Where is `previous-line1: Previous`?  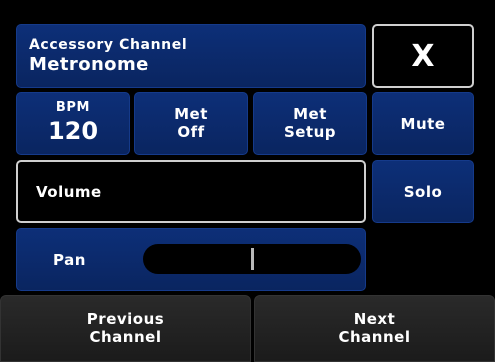 previous-line1: Previous is located at coordinates (125, 319).